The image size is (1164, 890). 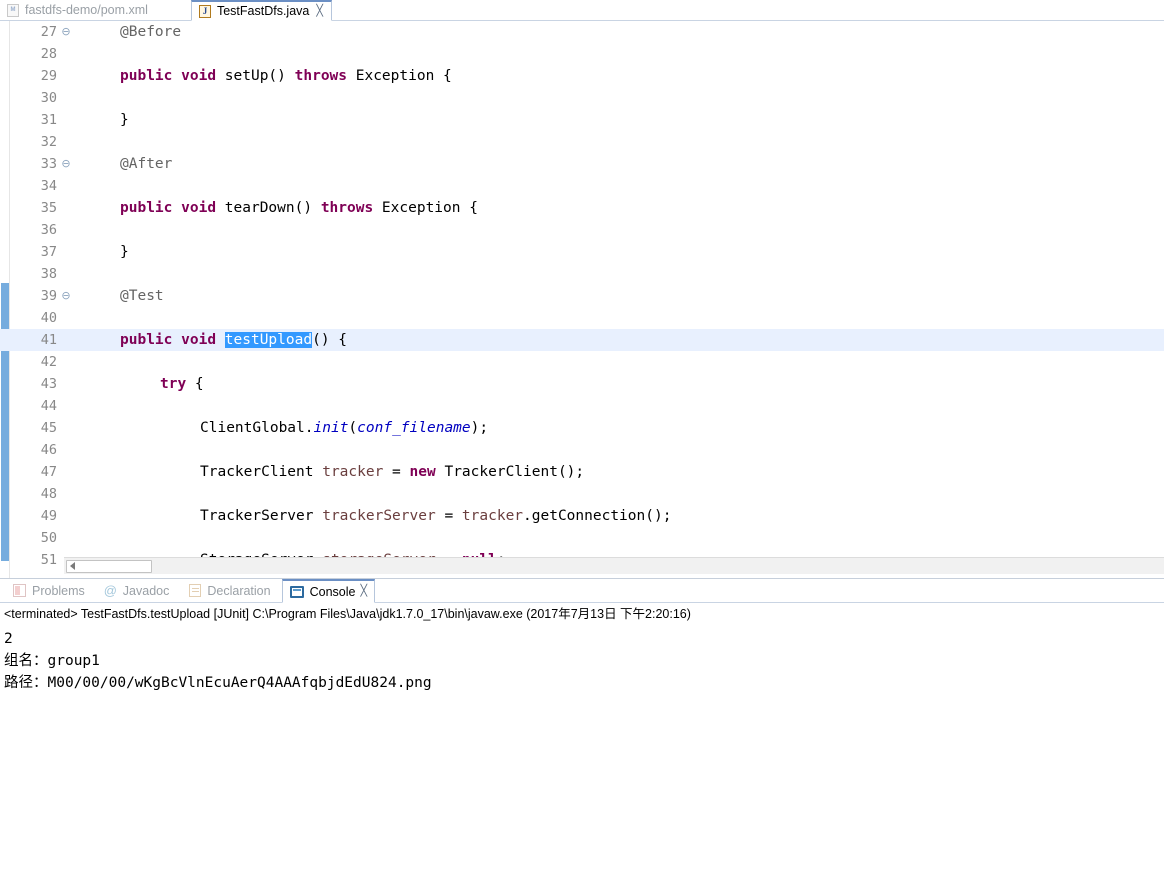 What do you see at coordinates (48, 296) in the screenshot?
I see `line-number: 39` at bounding box center [48, 296].